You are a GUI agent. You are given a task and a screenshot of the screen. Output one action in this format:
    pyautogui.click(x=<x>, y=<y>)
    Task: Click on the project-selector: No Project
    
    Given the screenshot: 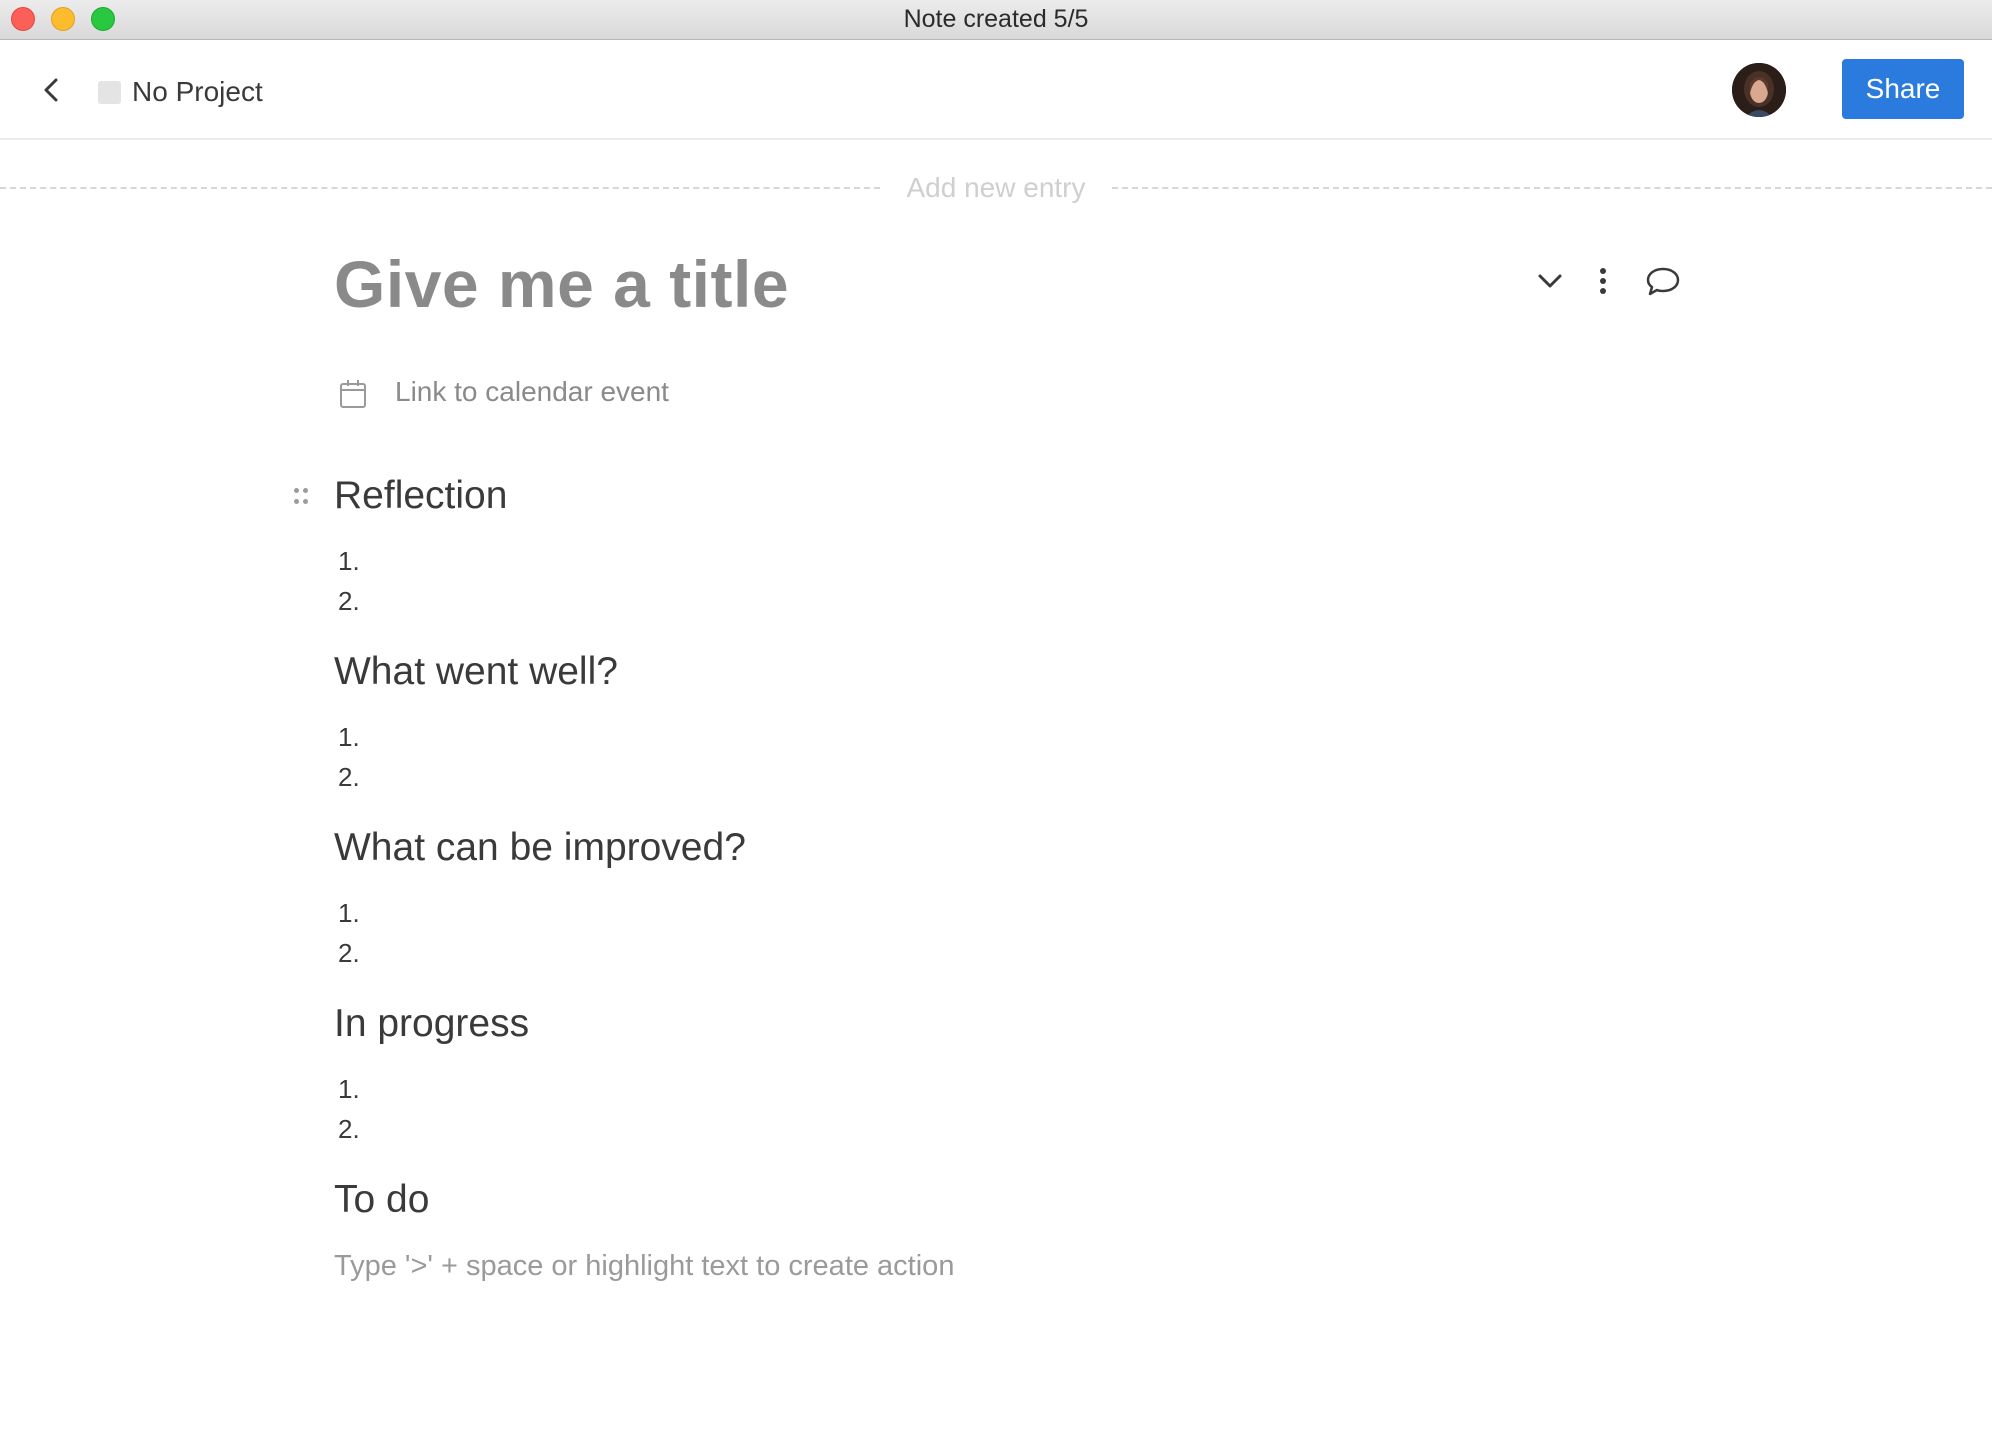 What is the action you would take?
    pyautogui.click(x=197, y=92)
    